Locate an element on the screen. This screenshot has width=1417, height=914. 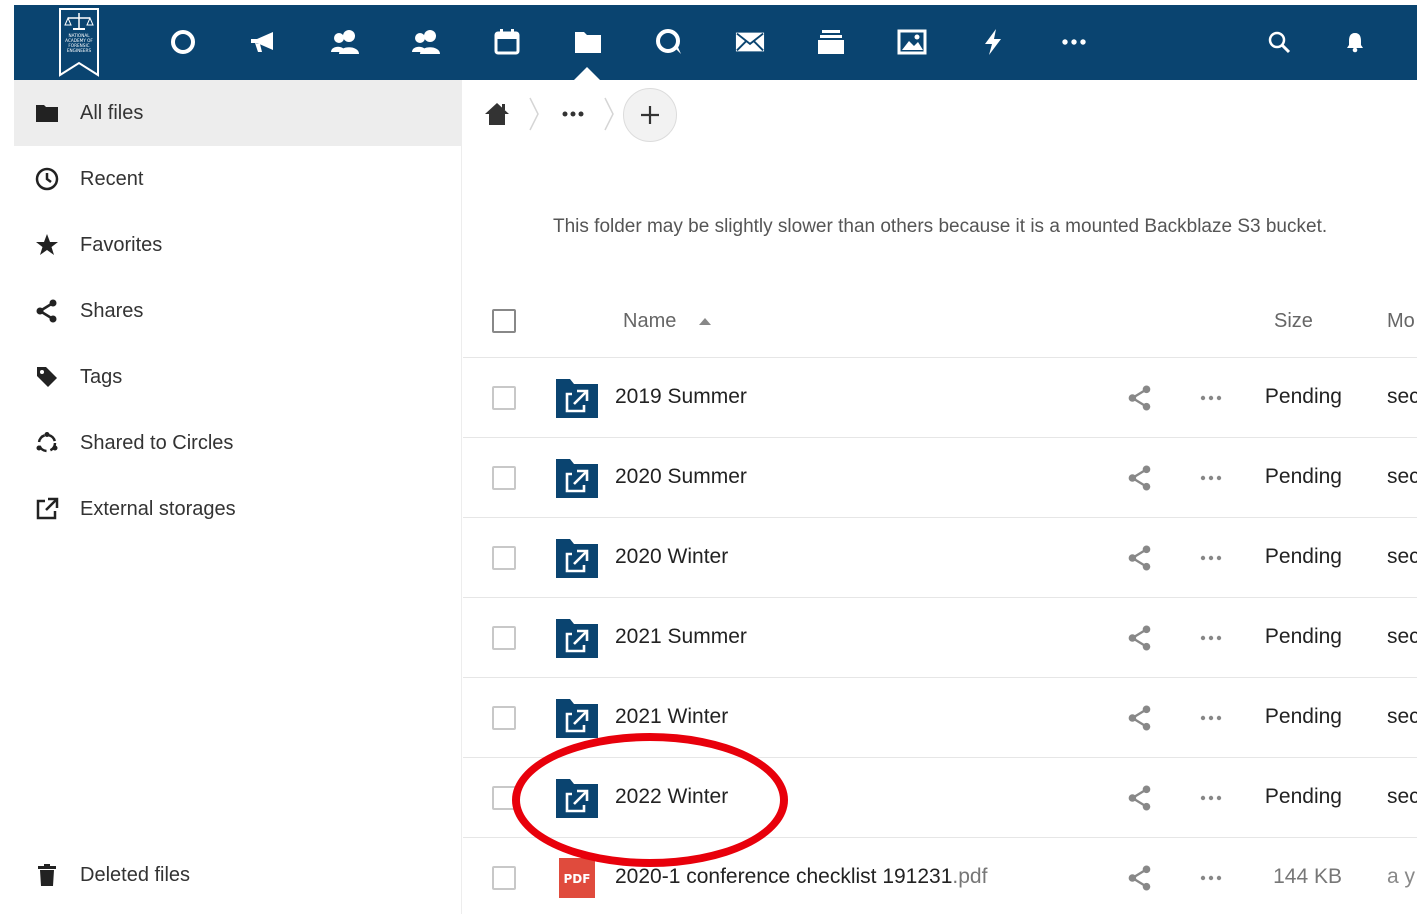
file-name: 2020-1 conference checklist 191231.pdf is located at coordinates (801, 877).